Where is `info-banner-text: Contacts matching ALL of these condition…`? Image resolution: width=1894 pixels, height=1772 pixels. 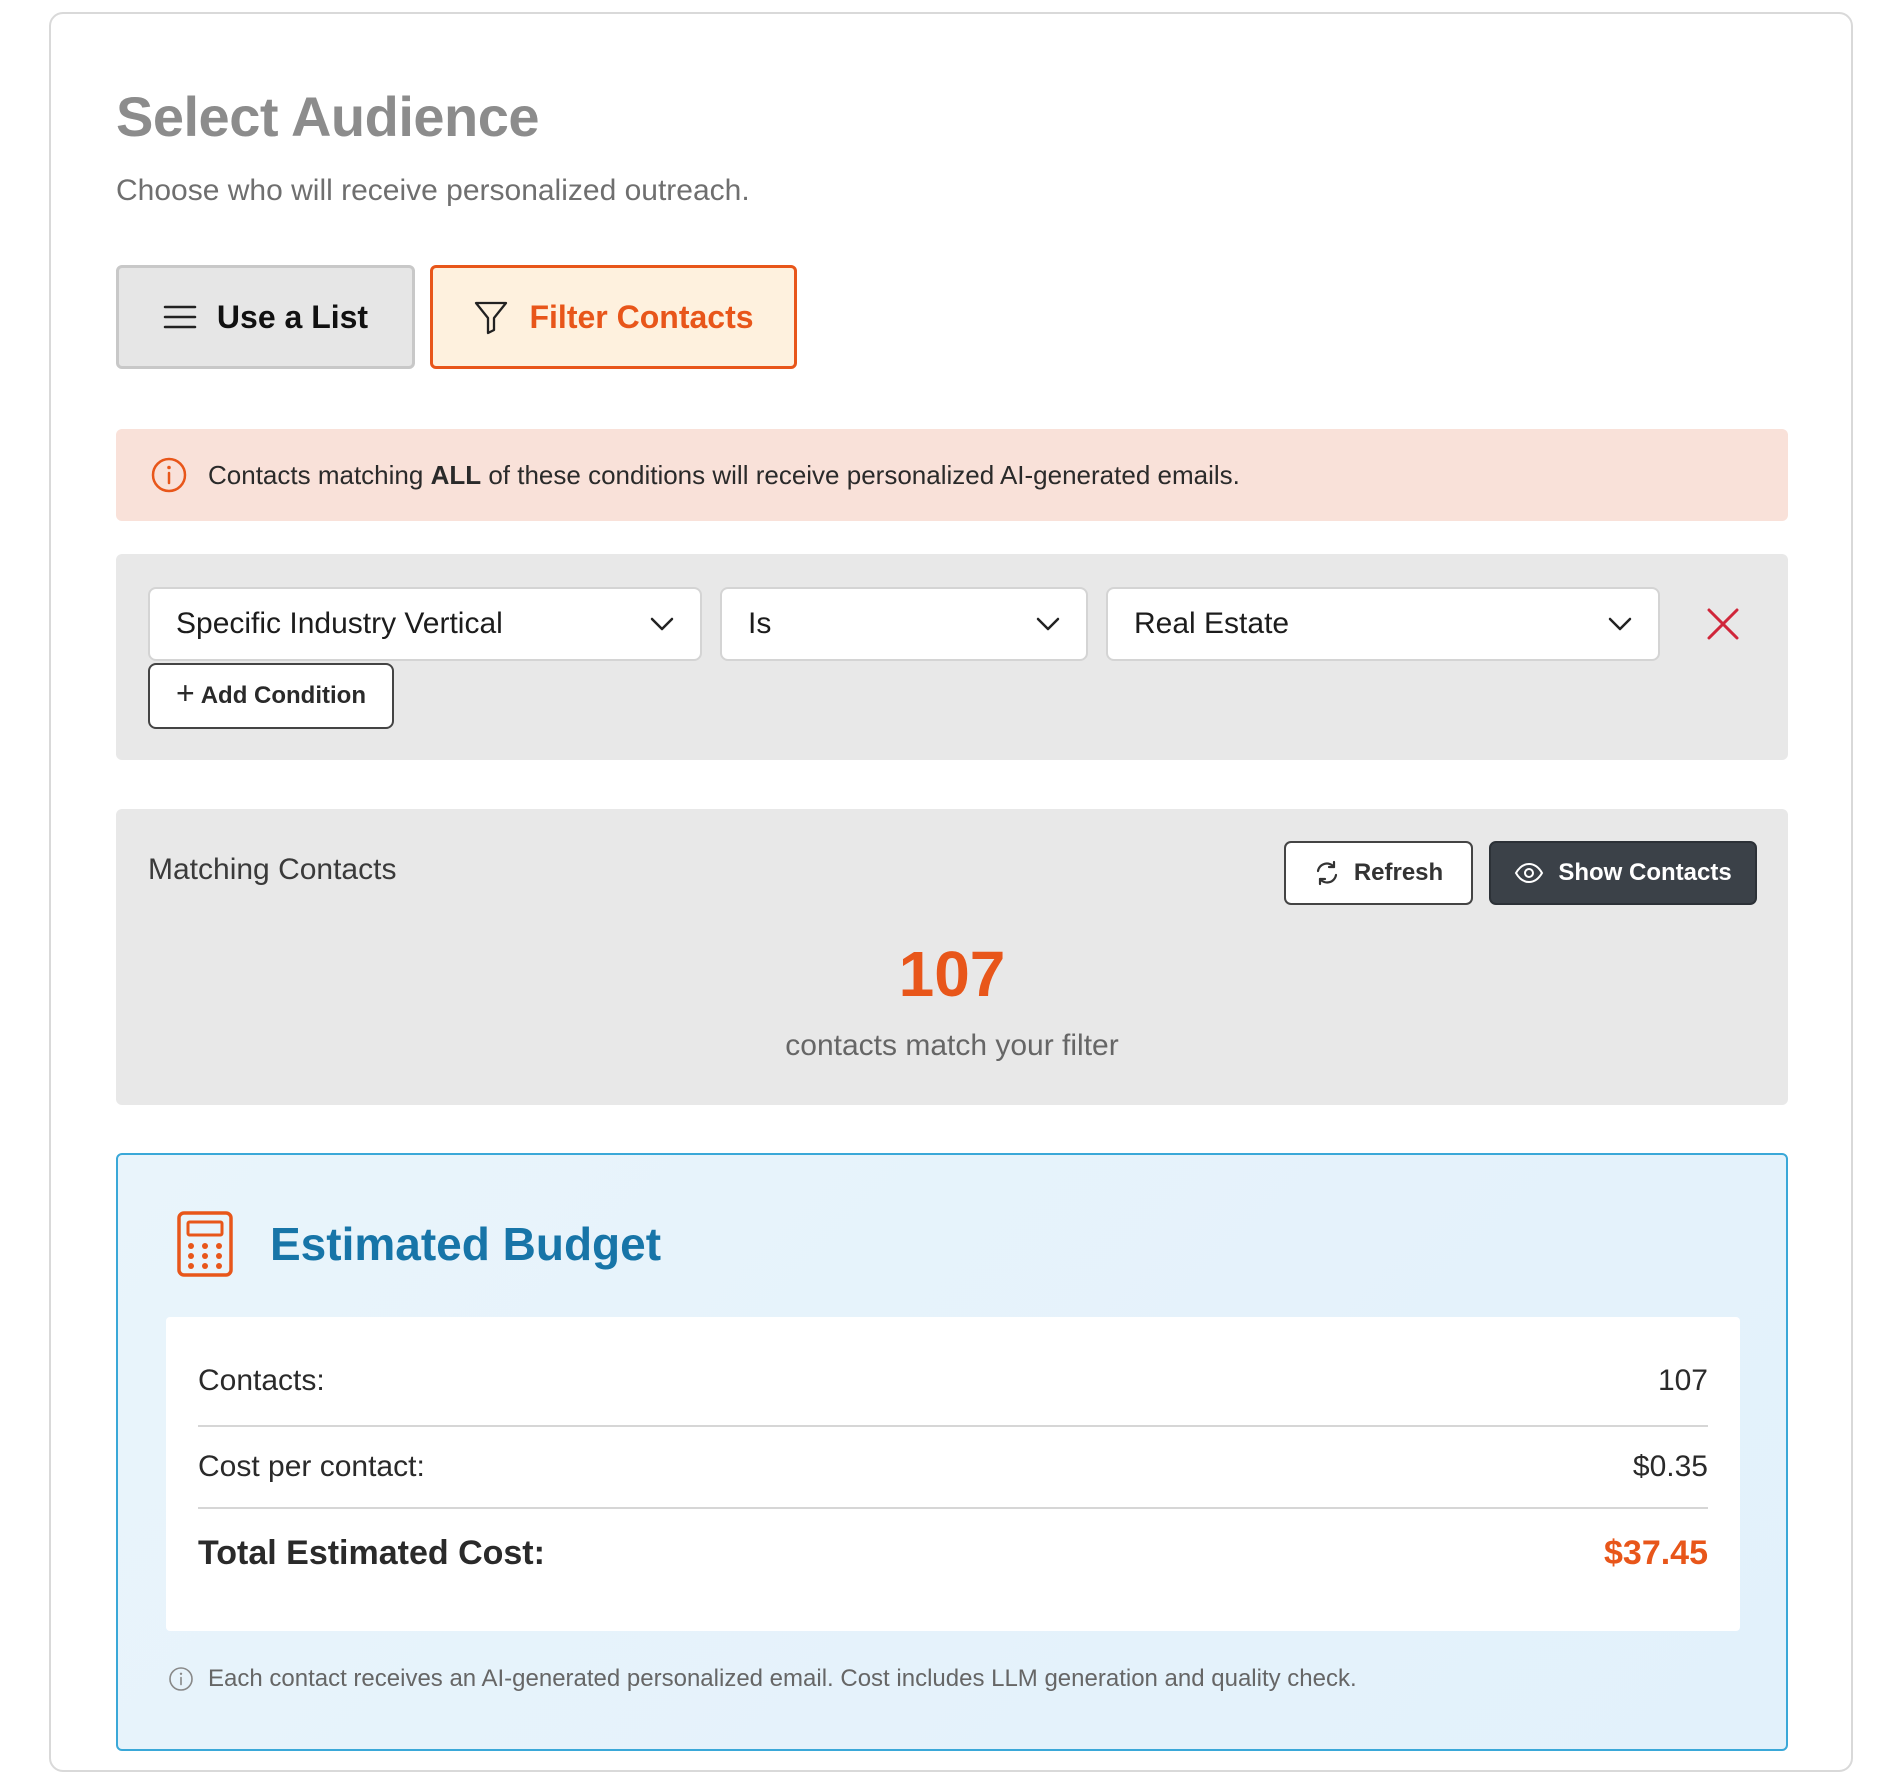 info-banner-text: Contacts matching ALL of these condition… is located at coordinates (724, 475).